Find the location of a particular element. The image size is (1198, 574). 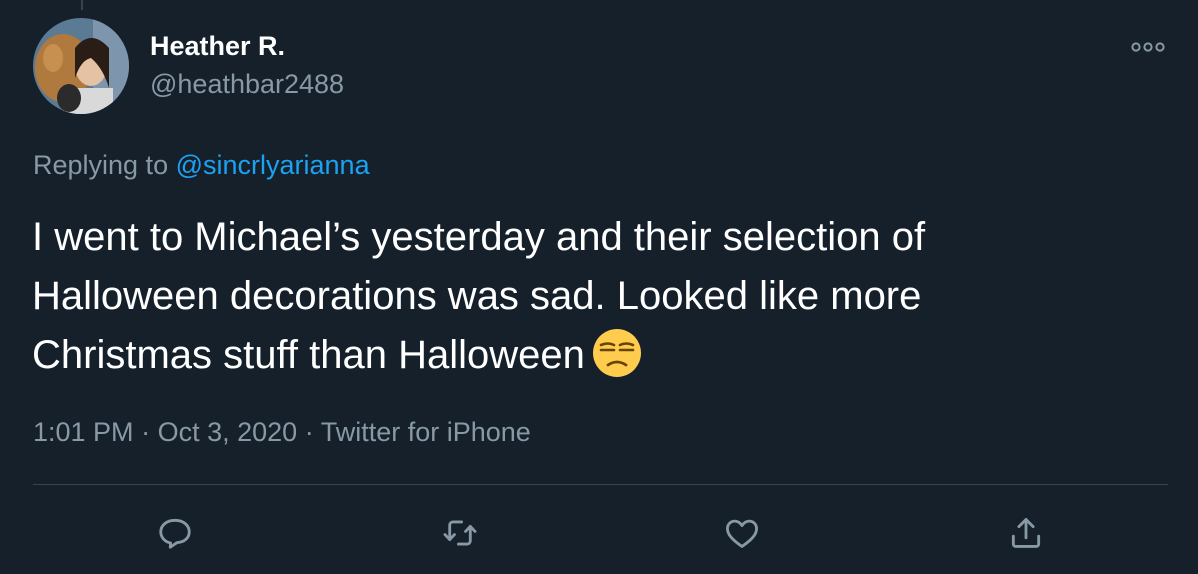

reply-icon is located at coordinates (175, 533).